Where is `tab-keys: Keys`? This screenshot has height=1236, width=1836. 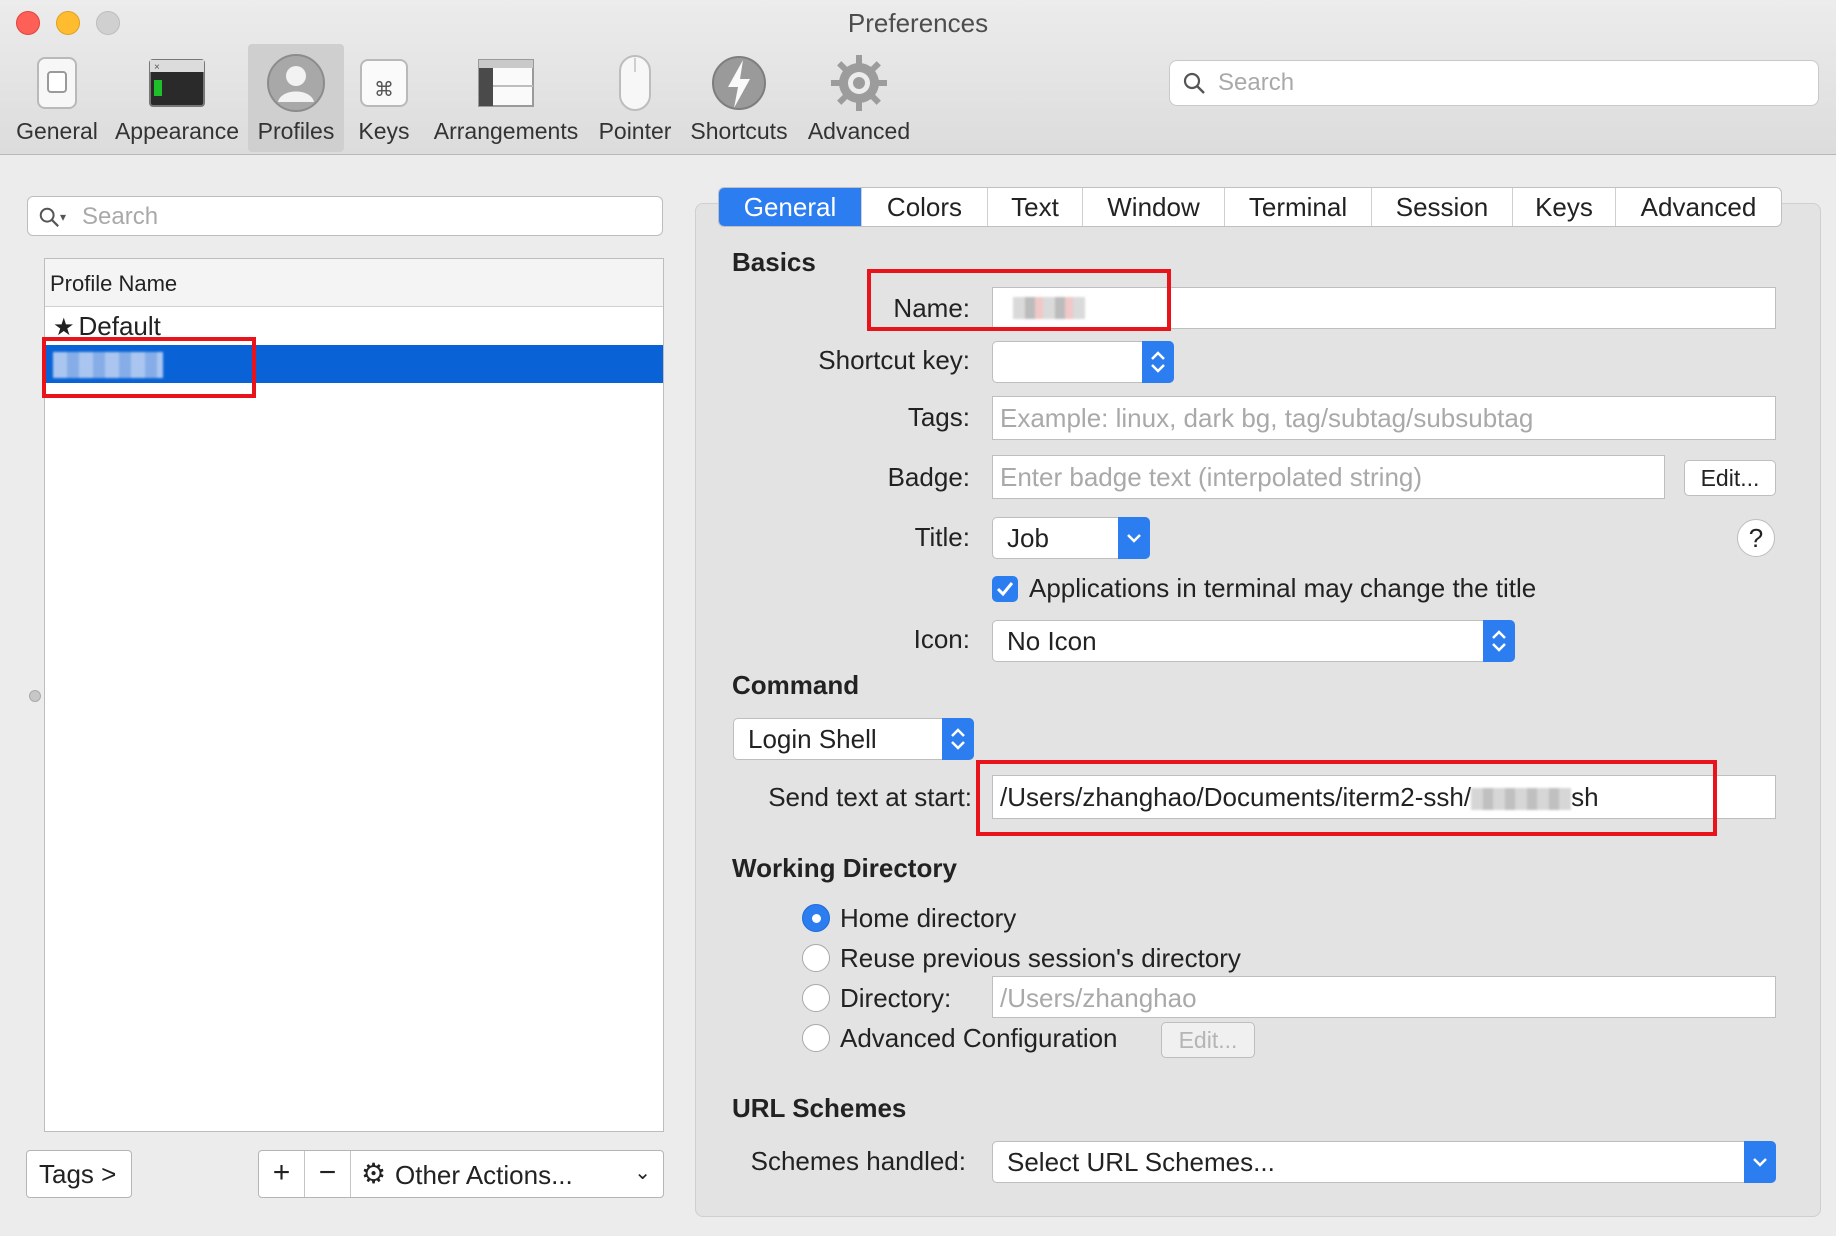
tab-keys: Keys is located at coordinates (1564, 207).